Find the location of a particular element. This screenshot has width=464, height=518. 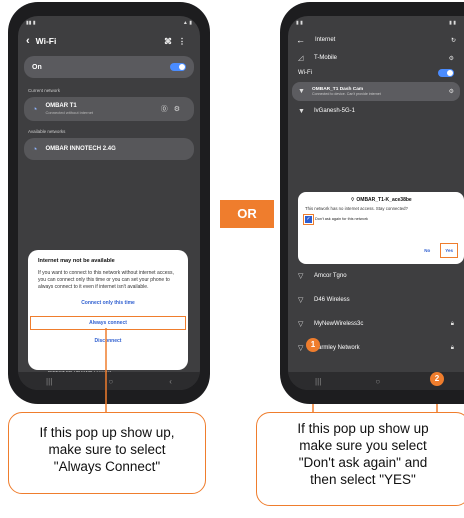

nav-bar: ||| ○ ‹ is located at coordinates (109, 381).